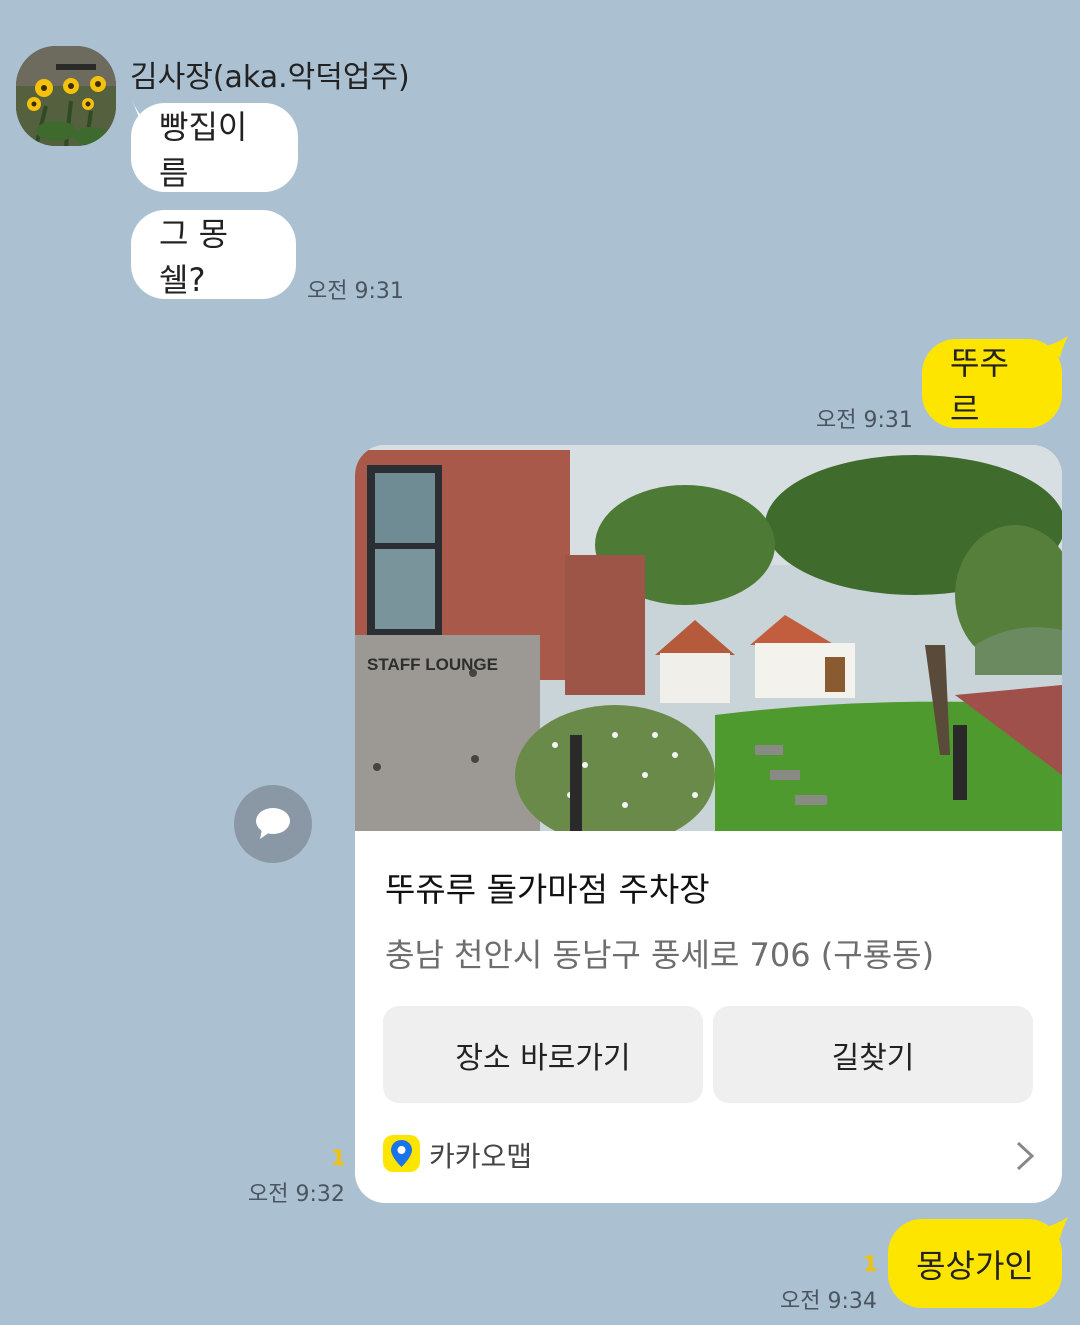  I want to click on sender-name: 김사장(aka.악덕업주), so click(270, 77).